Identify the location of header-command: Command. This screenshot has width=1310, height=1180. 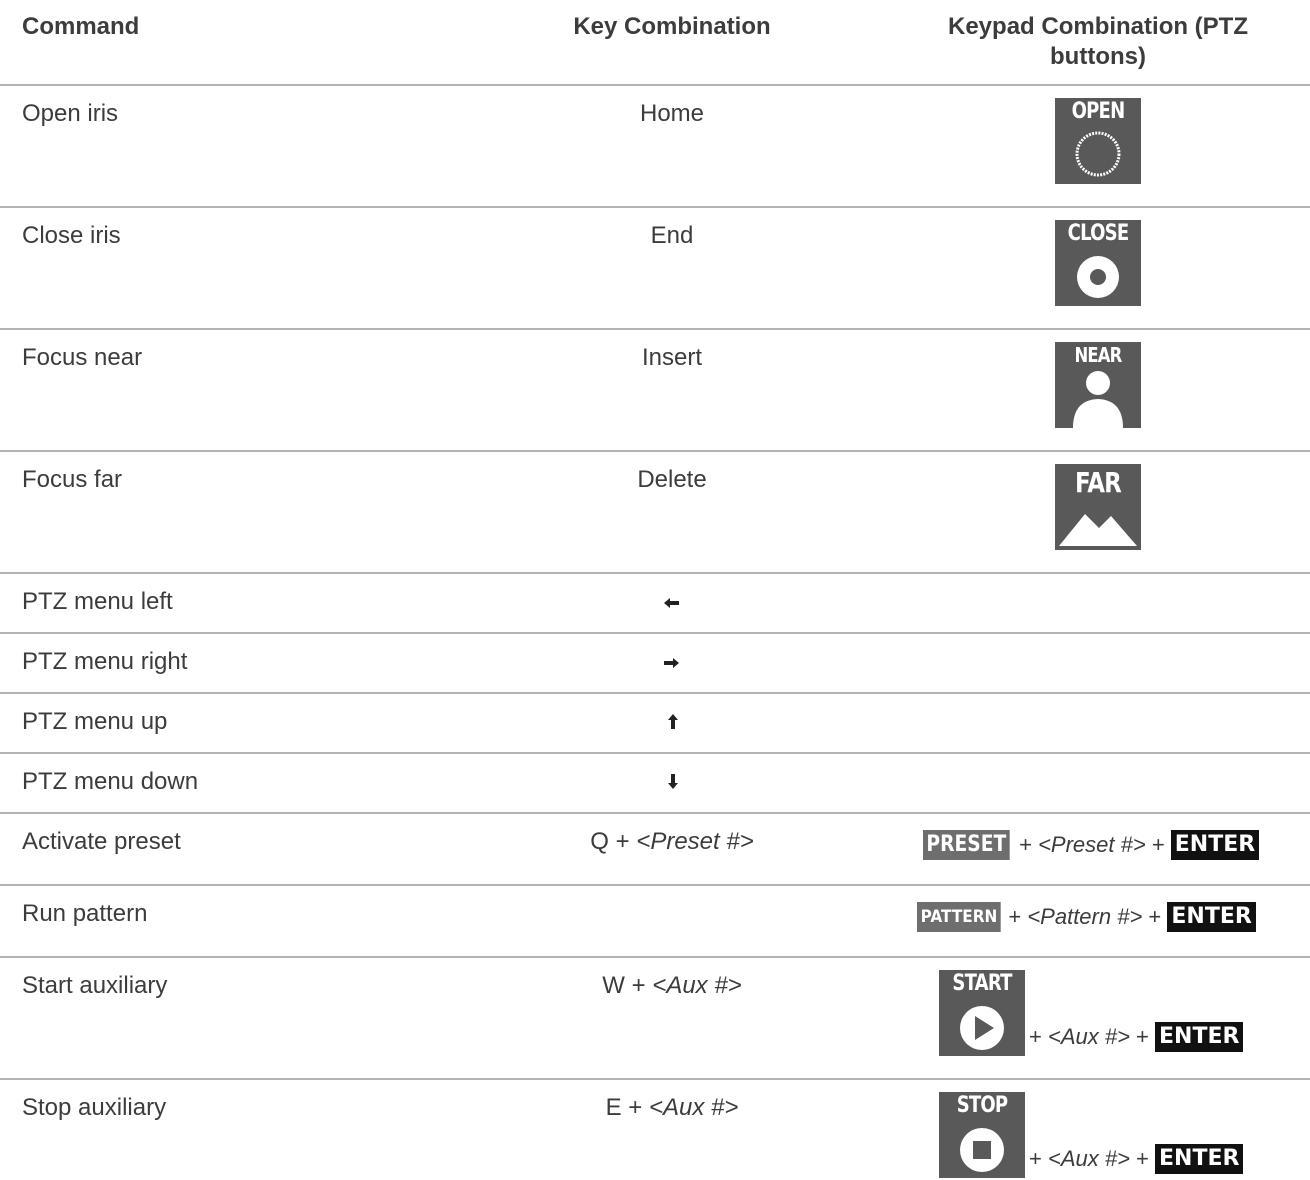
(81, 26).